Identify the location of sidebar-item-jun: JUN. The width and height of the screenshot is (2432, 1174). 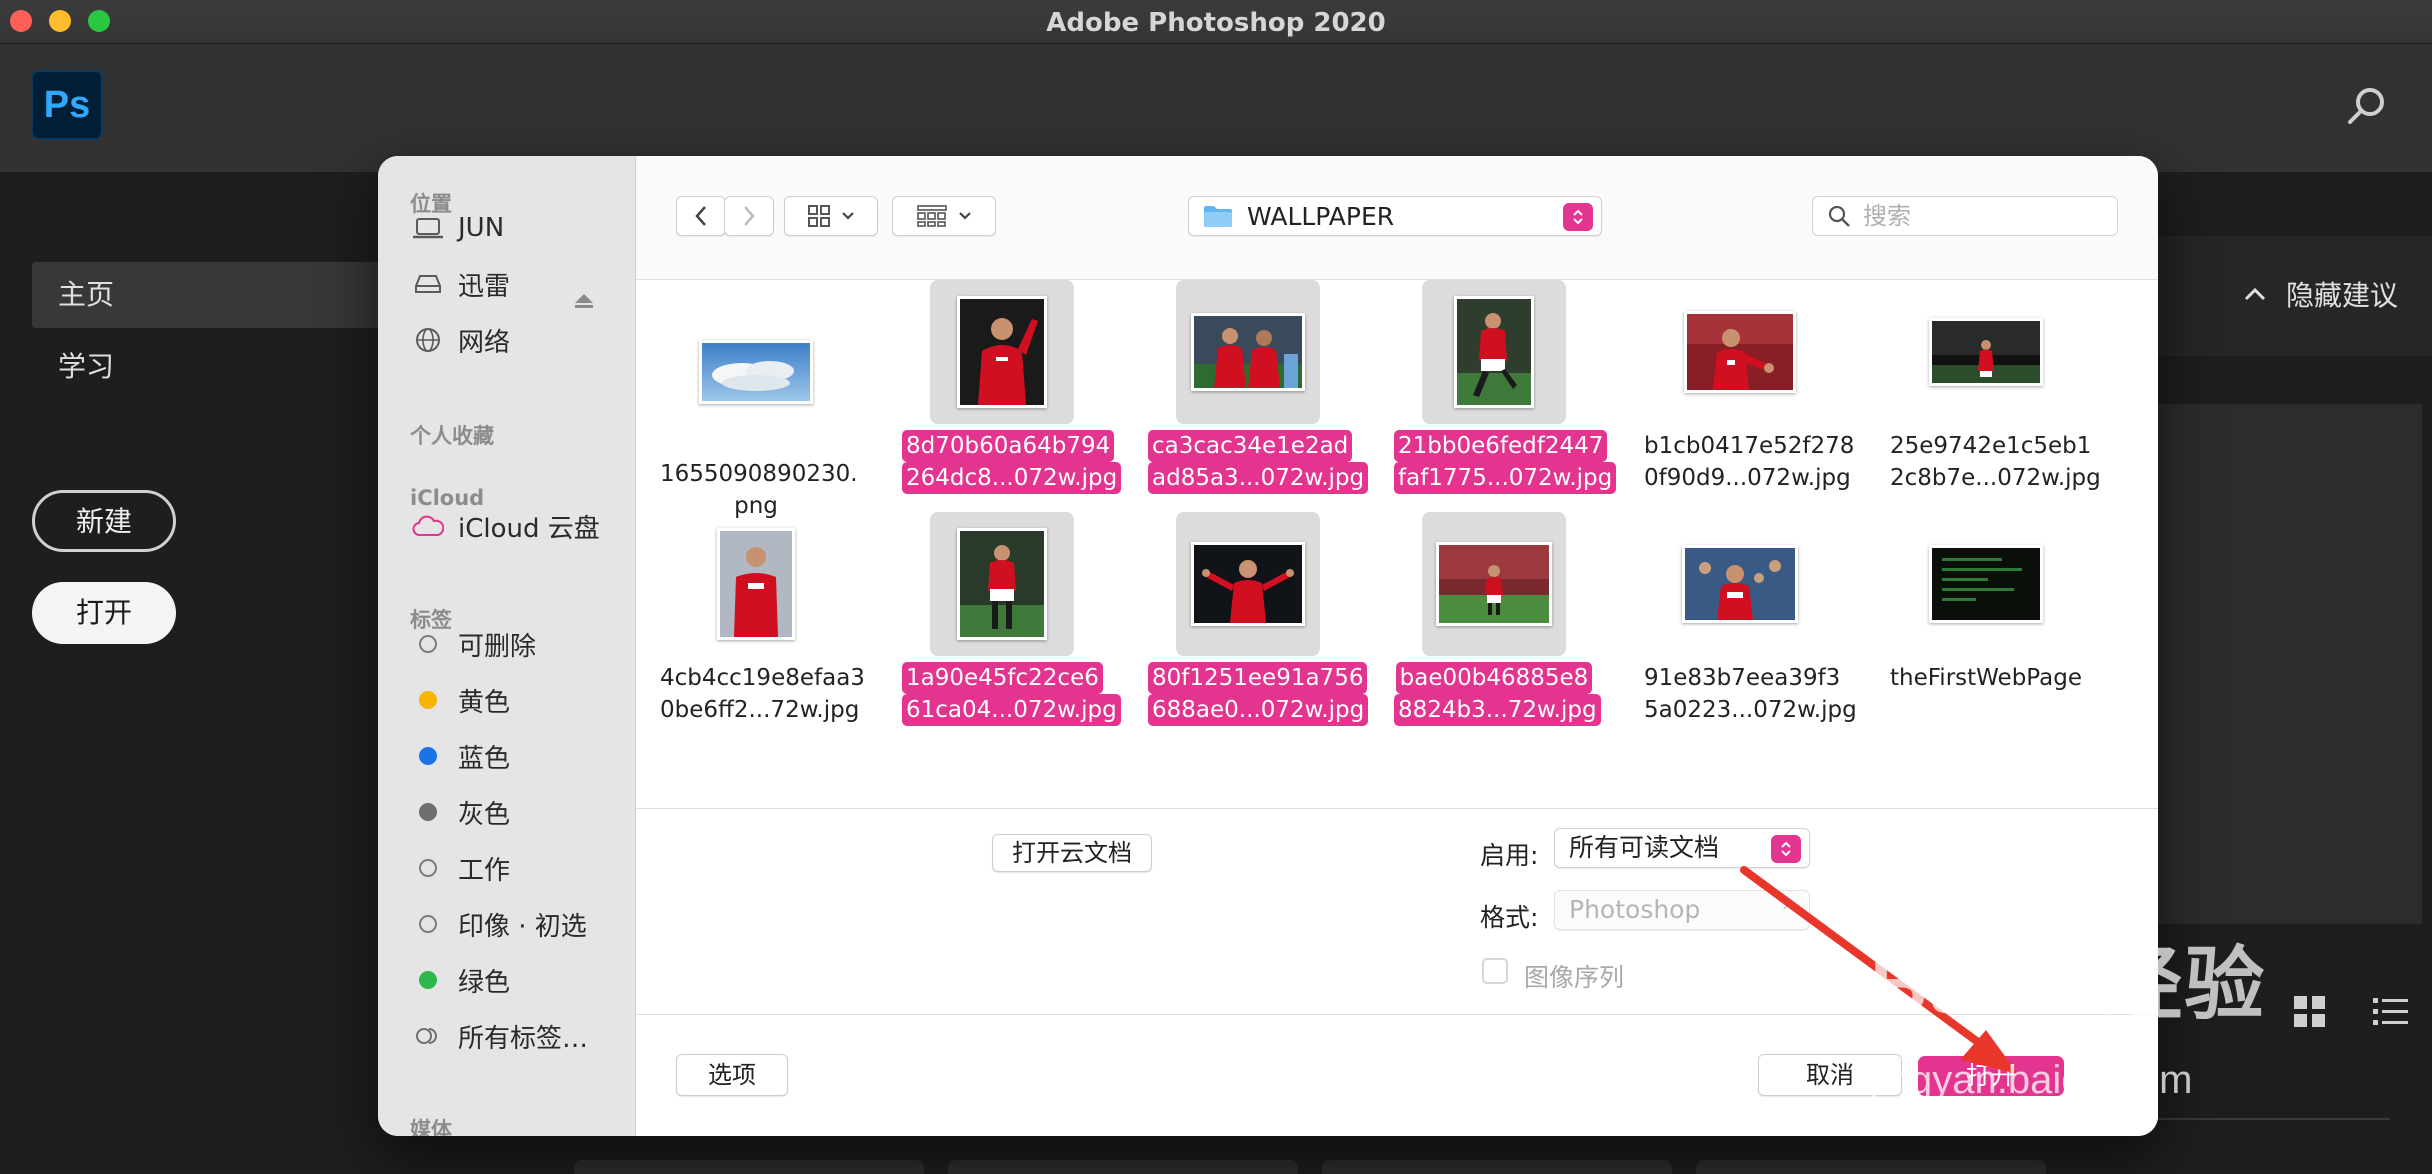
(458, 228).